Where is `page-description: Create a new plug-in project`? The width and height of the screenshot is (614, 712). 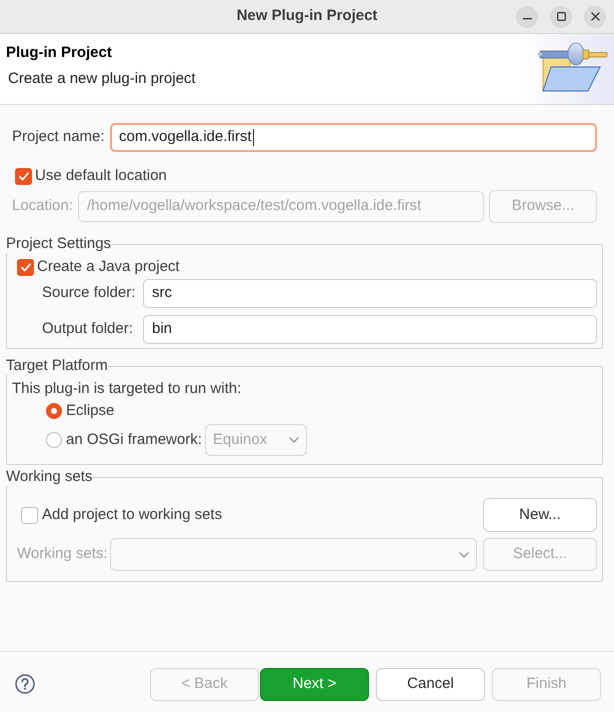 page-description: Create a new plug-in project is located at coordinates (101, 79).